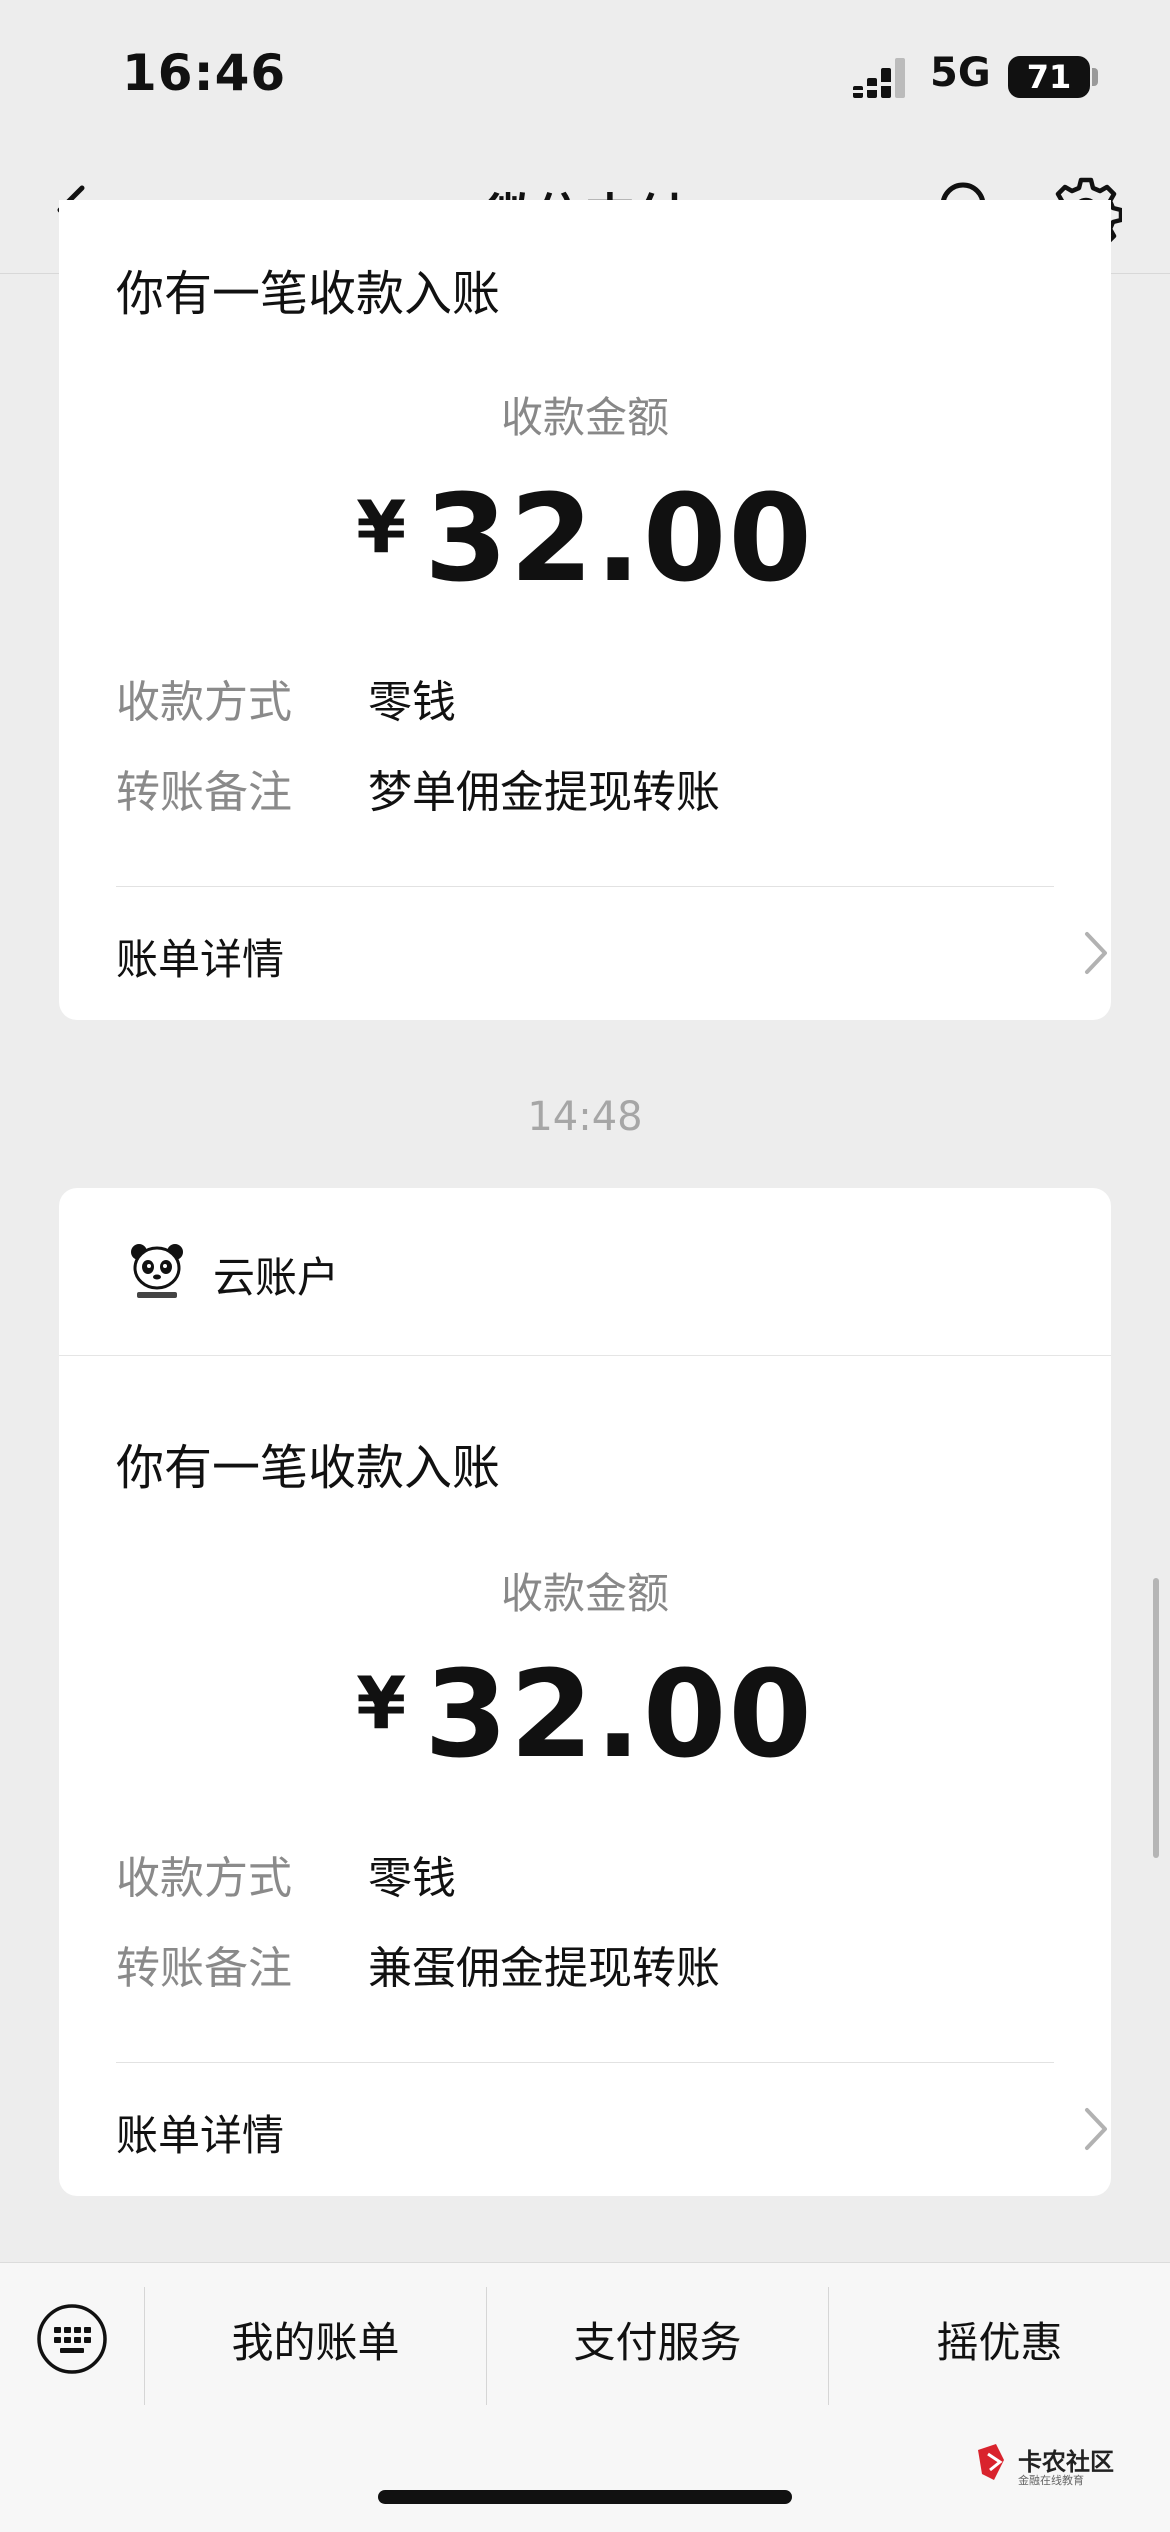 The height and width of the screenshot is (2532, 1170). Describe the element at coordinates (315, 2339) in the screenshot. I see `tab-my-bills: 我的账单` at that location.